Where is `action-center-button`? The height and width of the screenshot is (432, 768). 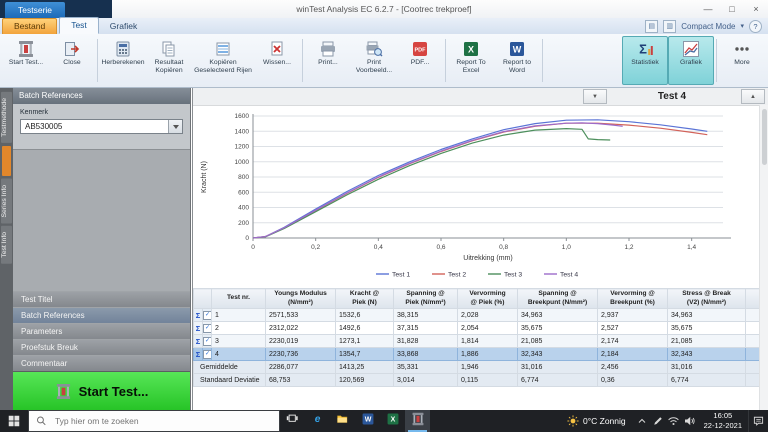 action-center-button is located at coordinates (758, 421).